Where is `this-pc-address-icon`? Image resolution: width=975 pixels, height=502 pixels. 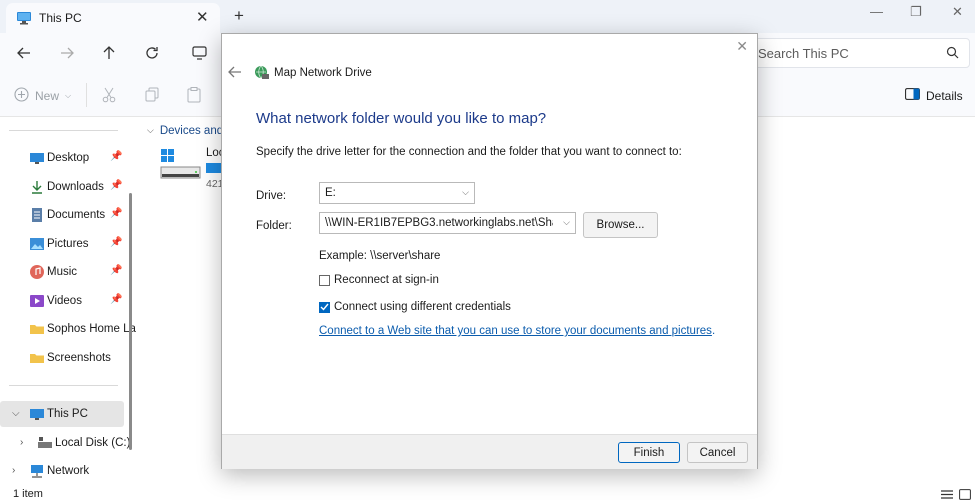
this-pc-address-icon is located at coordinates (199, 53).